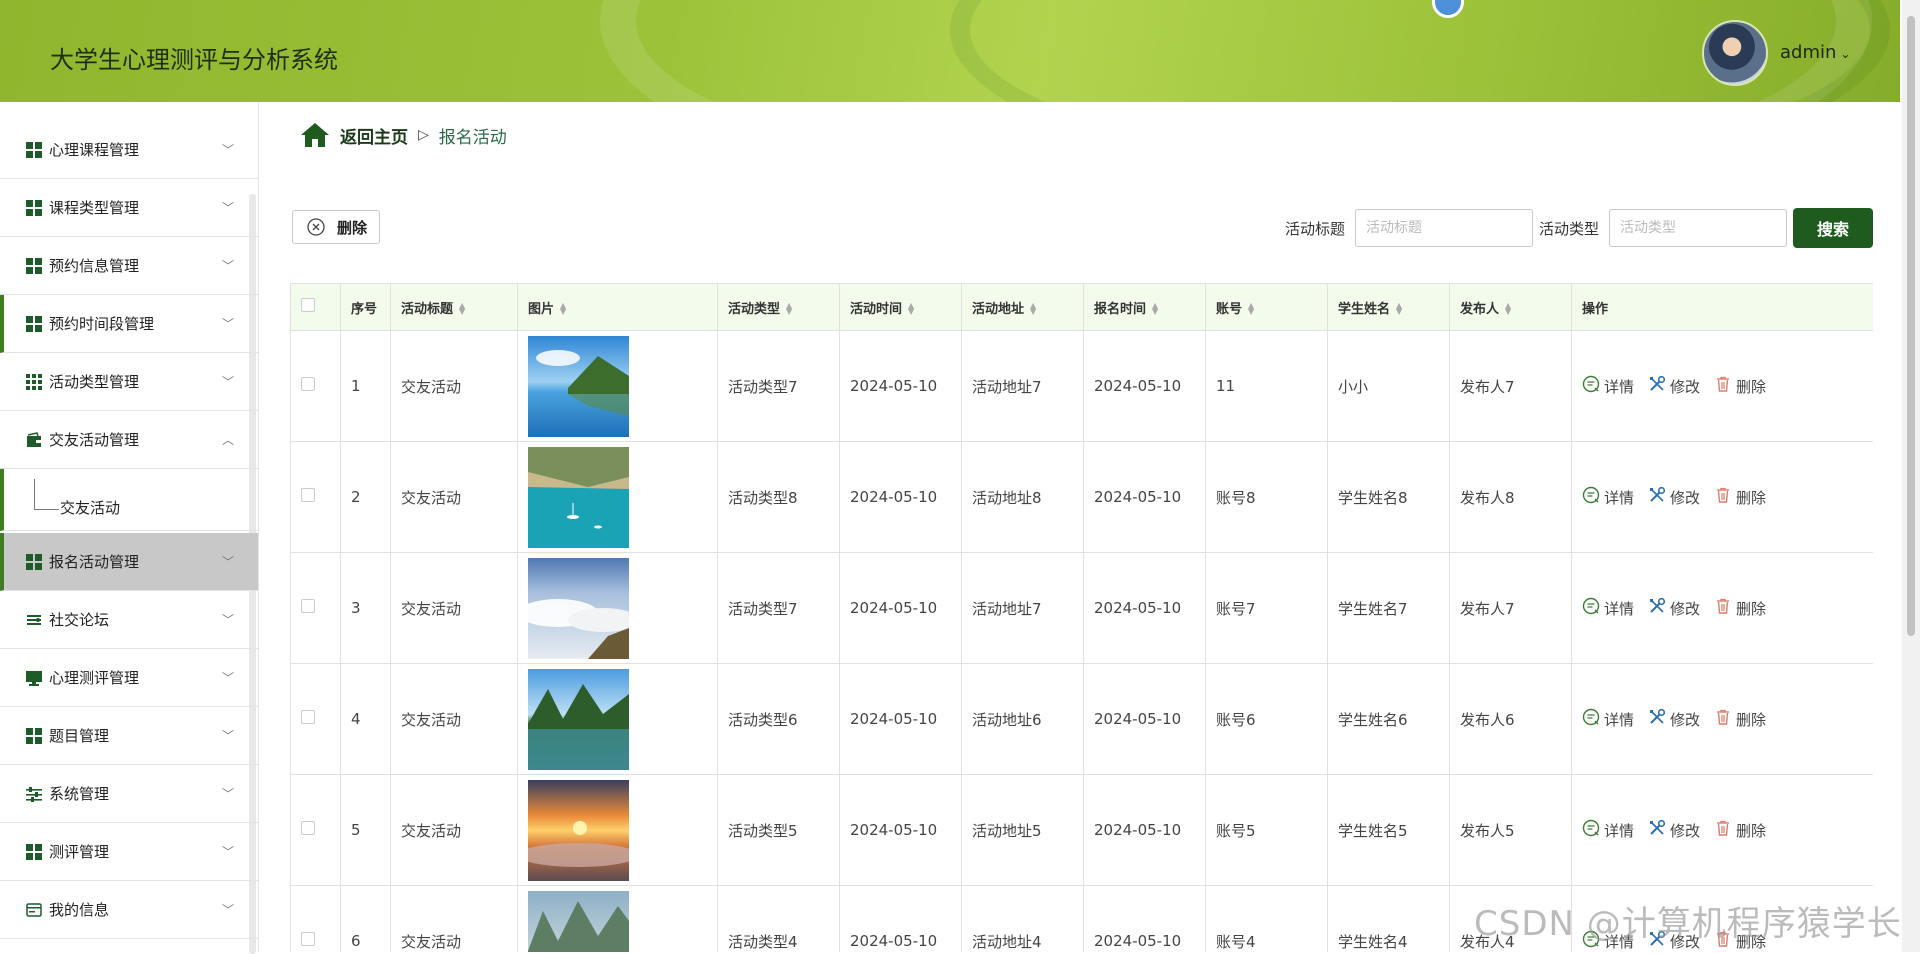 The image size is (1920, 954). What do you see at coordinates (352, 227) in the screenshot?
I see `batch-delete-label: 删除` at bounding box center [352, 227].